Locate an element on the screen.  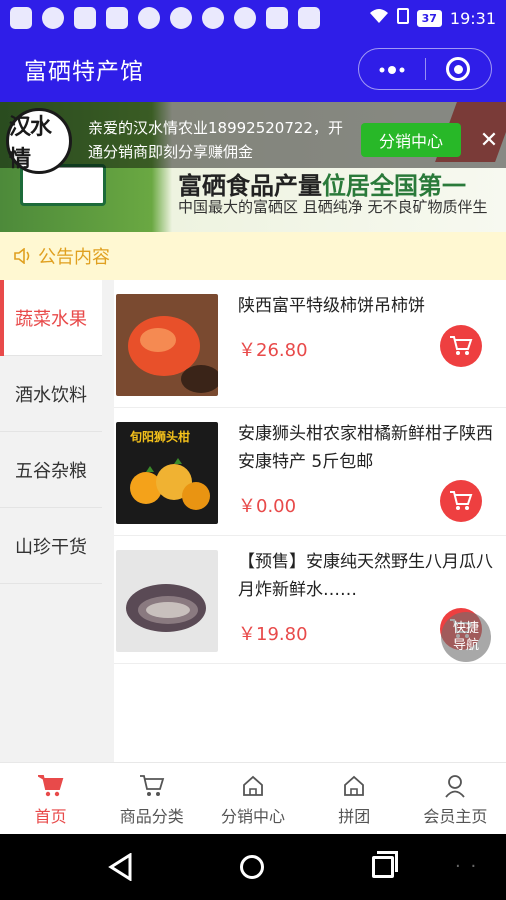
quick-nav-line2: 导航 is located at coordinates (465, 645).